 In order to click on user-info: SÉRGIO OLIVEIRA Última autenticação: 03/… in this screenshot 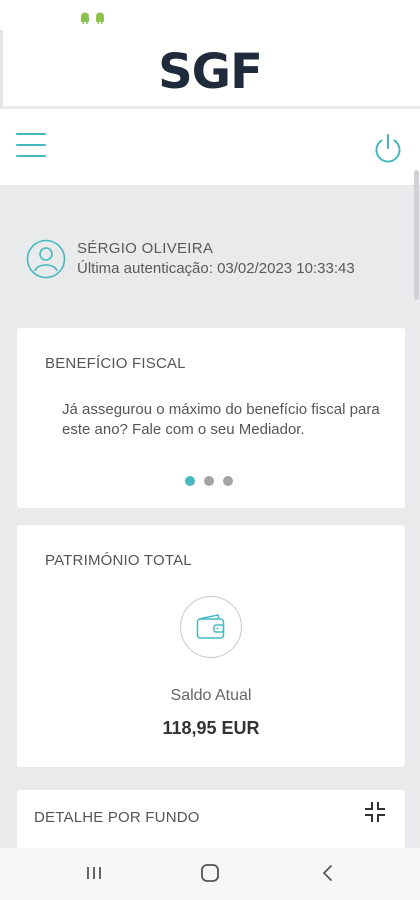, I will do `click(221, 260)`.